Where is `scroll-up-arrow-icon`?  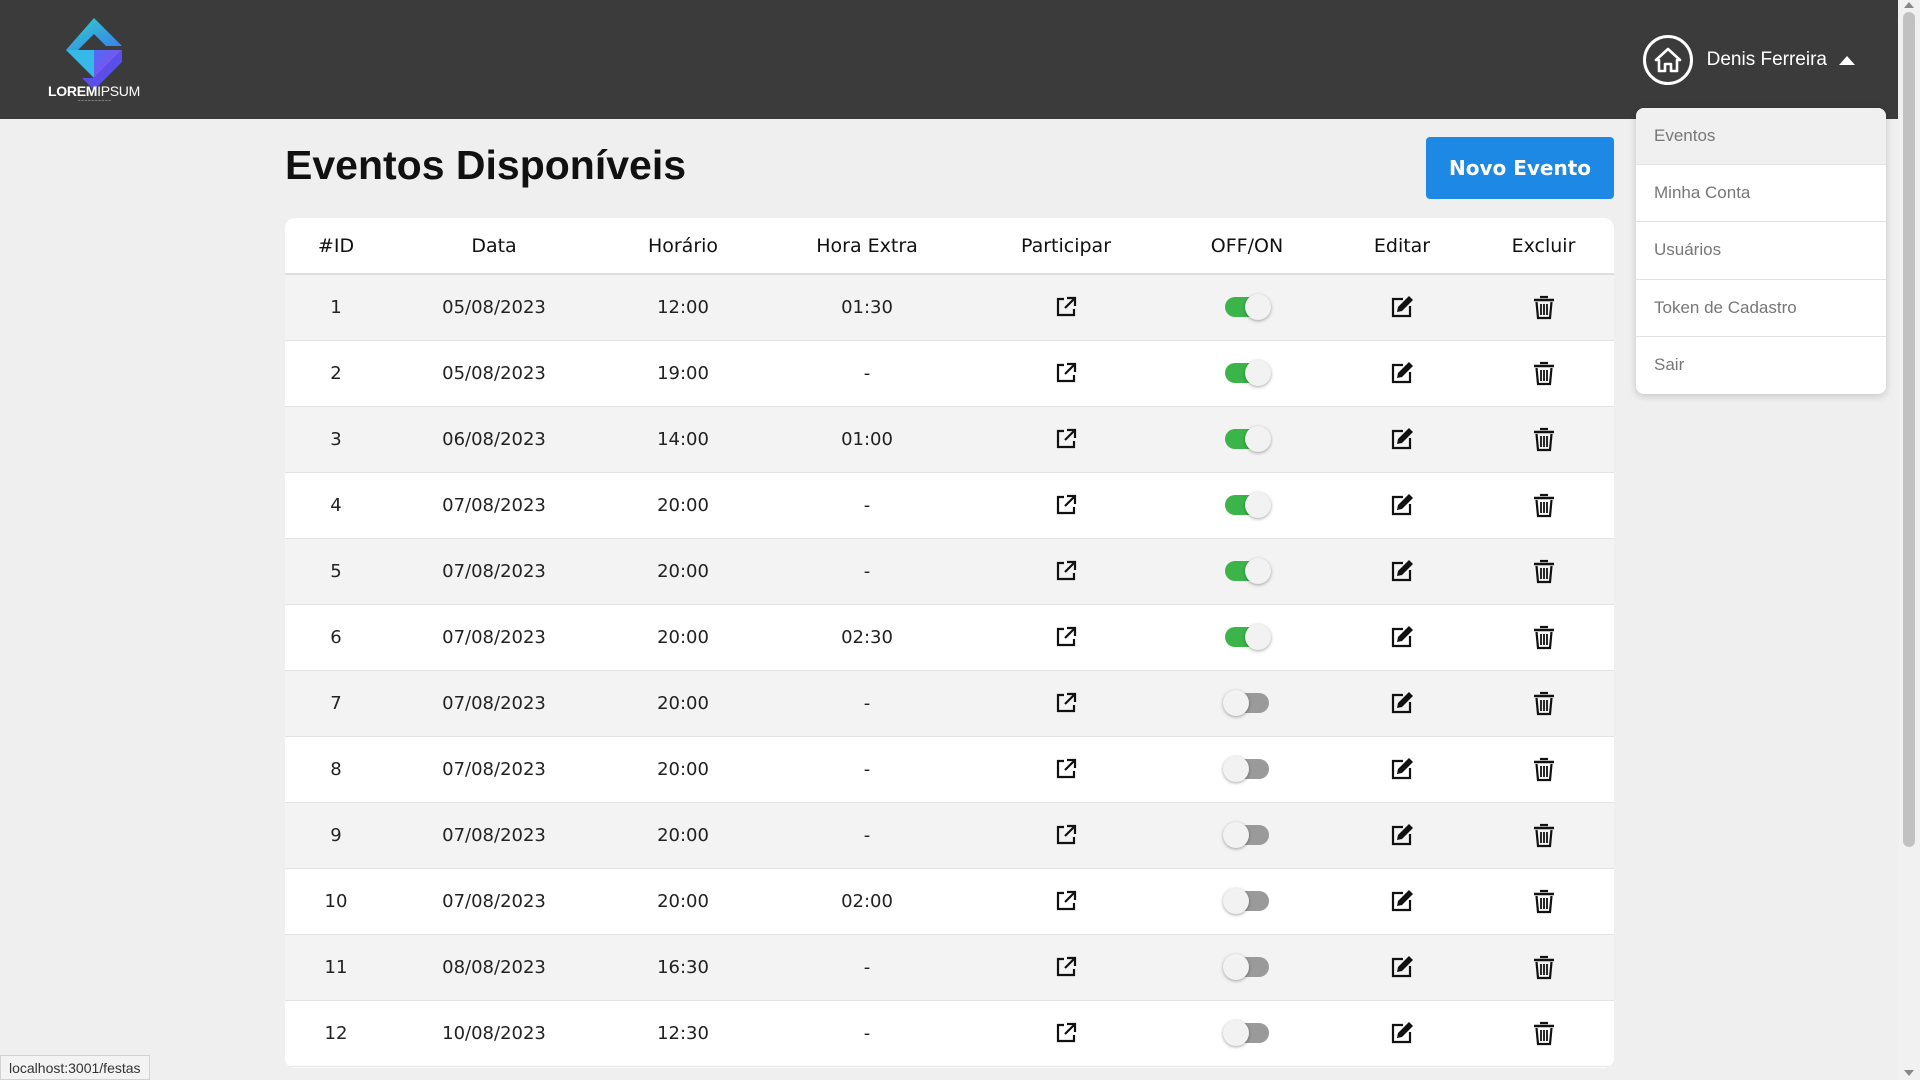
scroll-up-arrow-icon is located at coordinates (1909, 5).